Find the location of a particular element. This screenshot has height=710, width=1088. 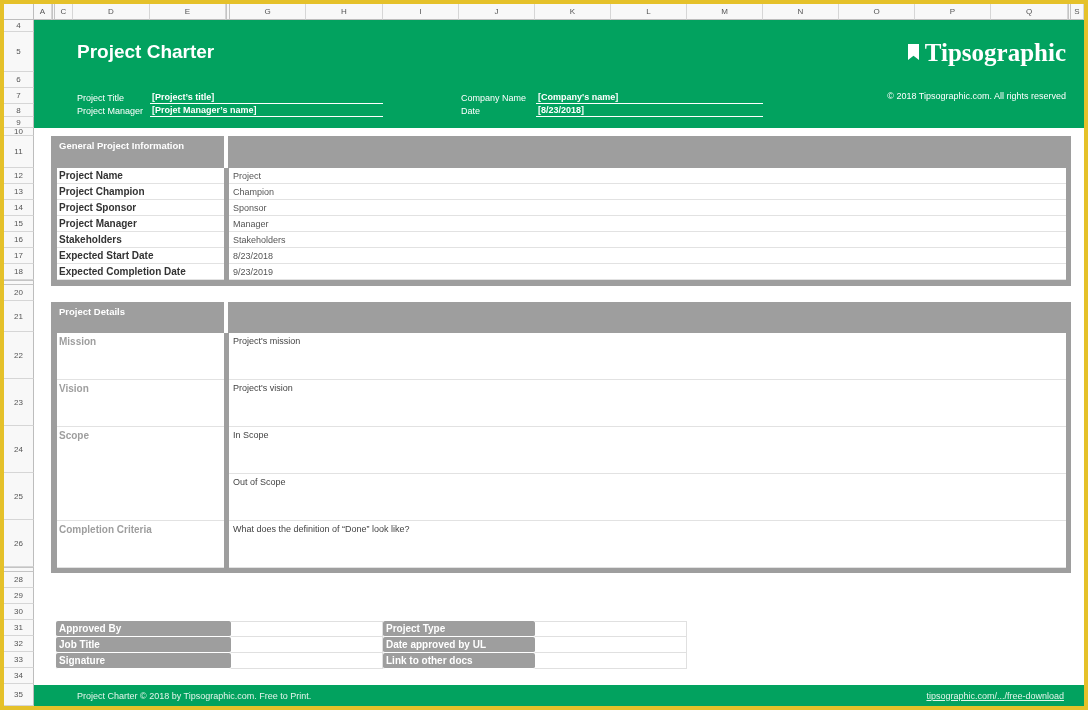

column-header: S is located at coordinates (1077, 12).